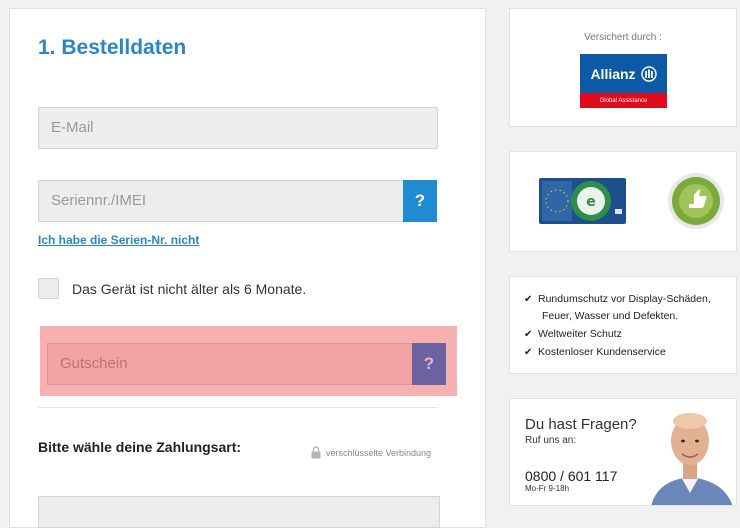 Image resolution: width=740 pixels, height=528 pixels. What do you see at coordinates (221, 201) in the screenshot?
I see `serial-number-field: Seriennr./IMEI` at bounding box center [221, 201].